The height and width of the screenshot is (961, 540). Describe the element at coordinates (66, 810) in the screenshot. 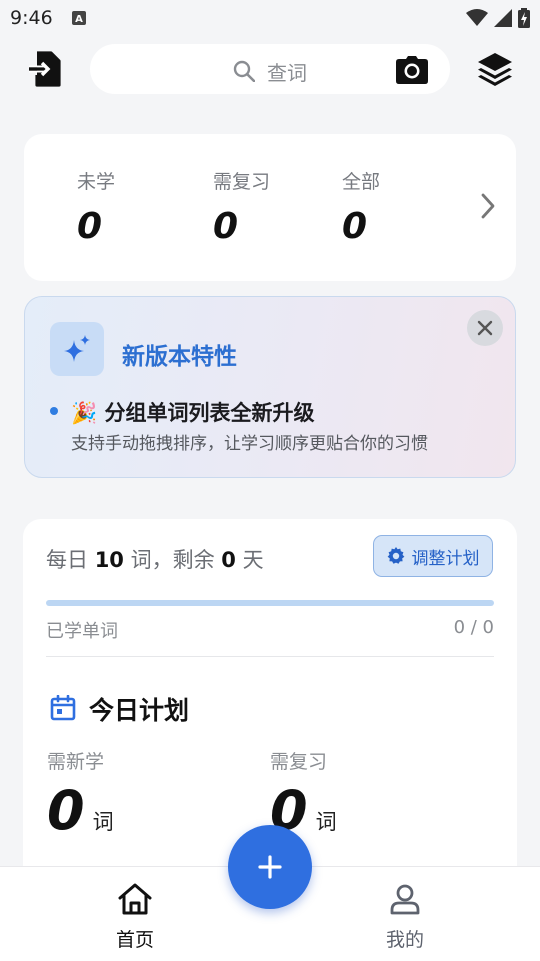

I see `new-words-value: 0` at that location.